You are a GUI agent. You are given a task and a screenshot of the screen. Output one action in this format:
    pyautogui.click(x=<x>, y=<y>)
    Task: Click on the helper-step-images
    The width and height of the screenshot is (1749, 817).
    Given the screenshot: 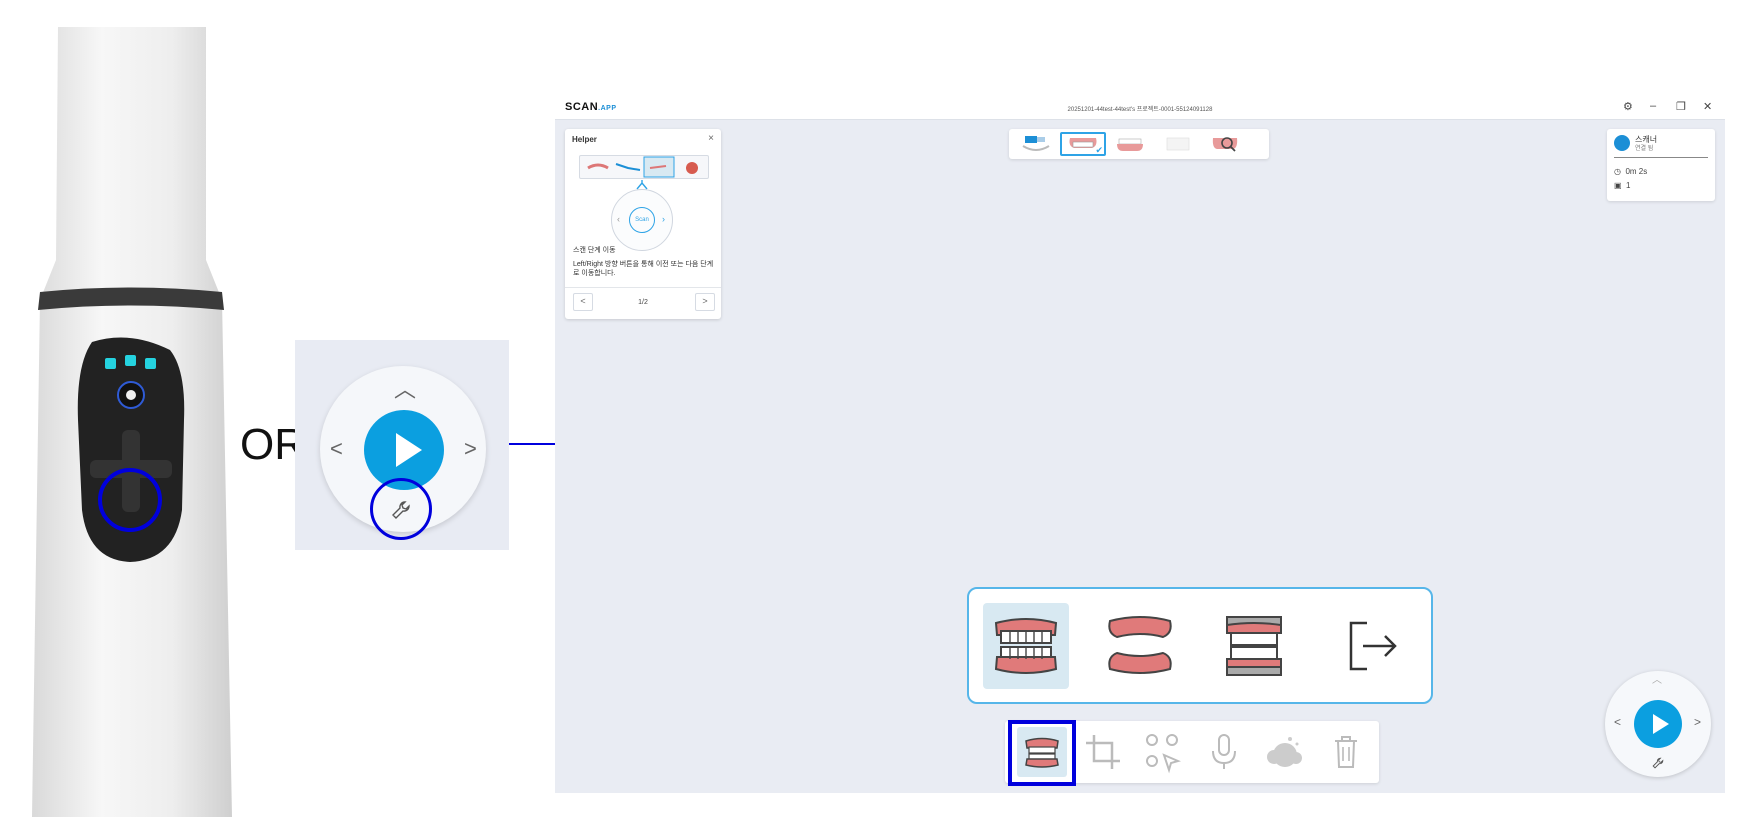 What is the action you would take?
    pyautogui.click(x=642, y=167)
    